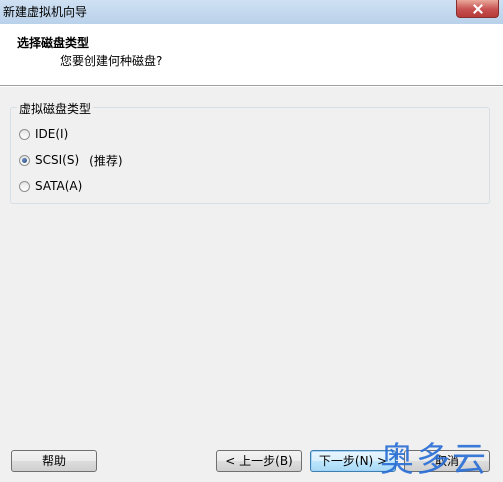 This screenshot has width=503, height=482. Describe the element at coordinates (58, 186) in the screenshot. I see `sata-radio-label: SATA(A)` at that location.